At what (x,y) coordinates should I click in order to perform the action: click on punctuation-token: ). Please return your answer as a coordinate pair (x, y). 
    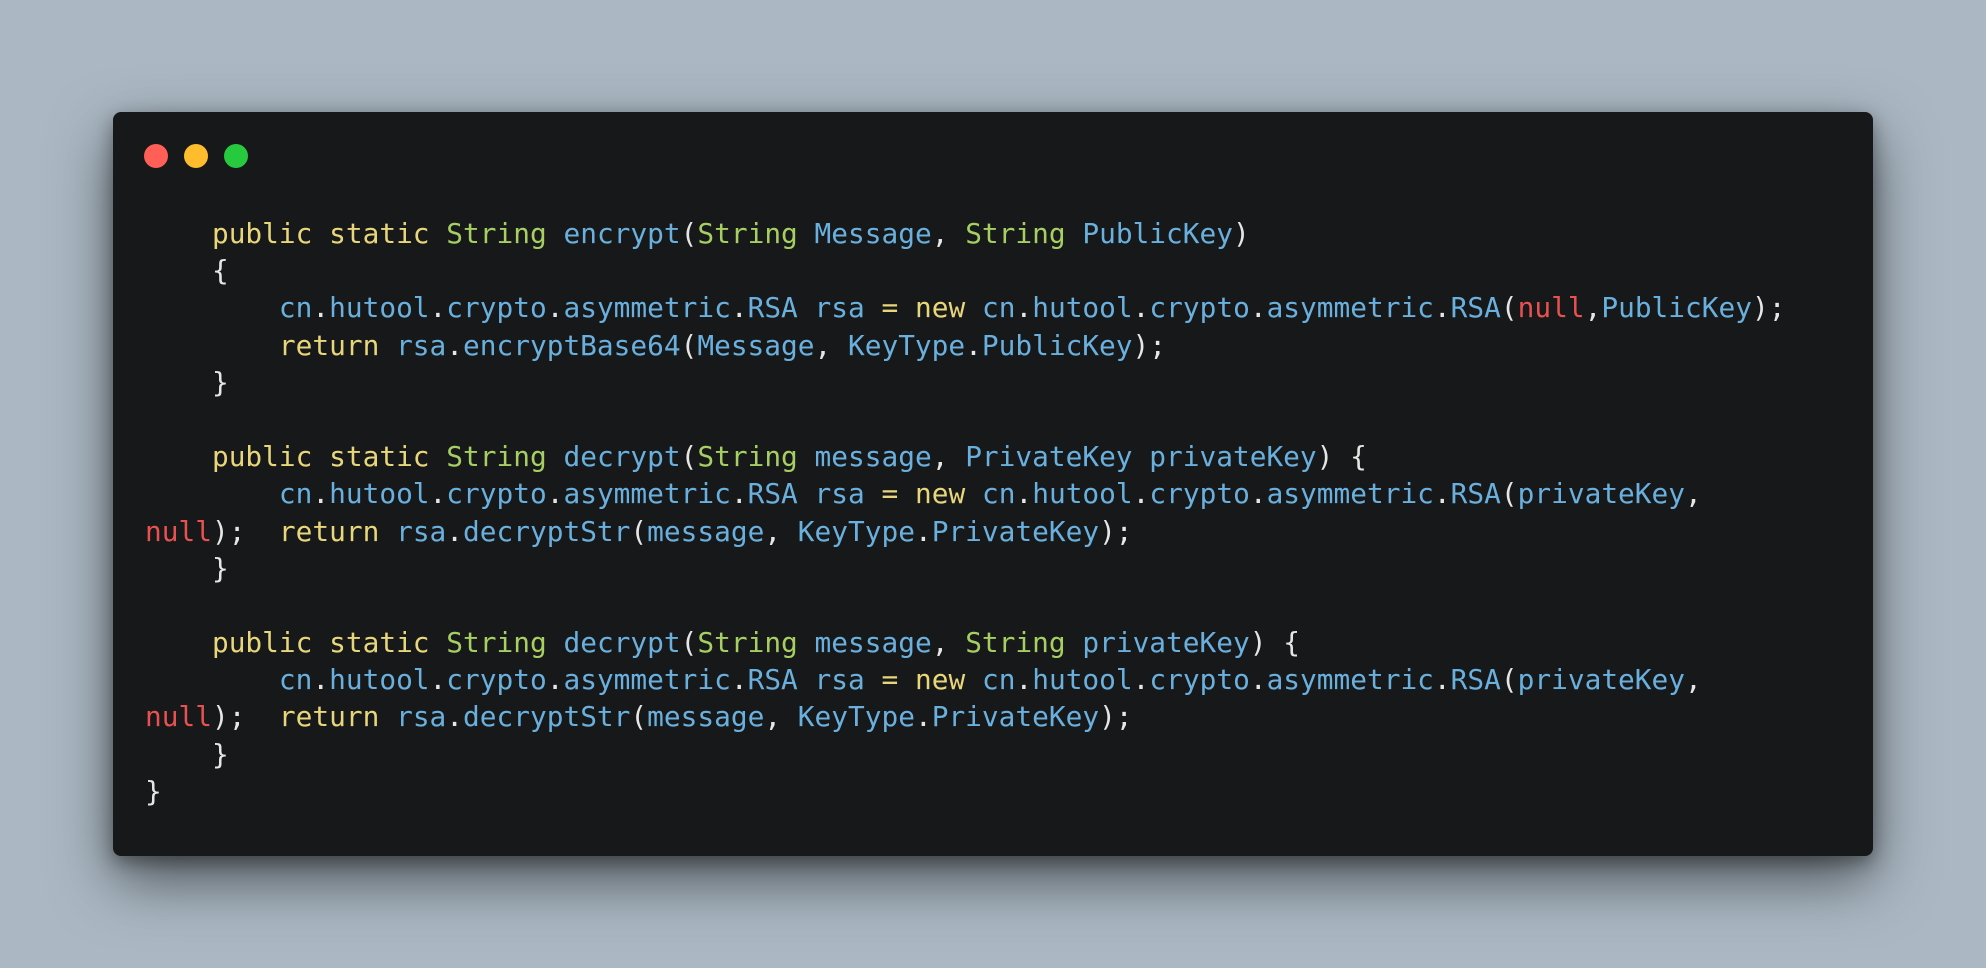
    Looking at the image, I should click on (1241, 233).